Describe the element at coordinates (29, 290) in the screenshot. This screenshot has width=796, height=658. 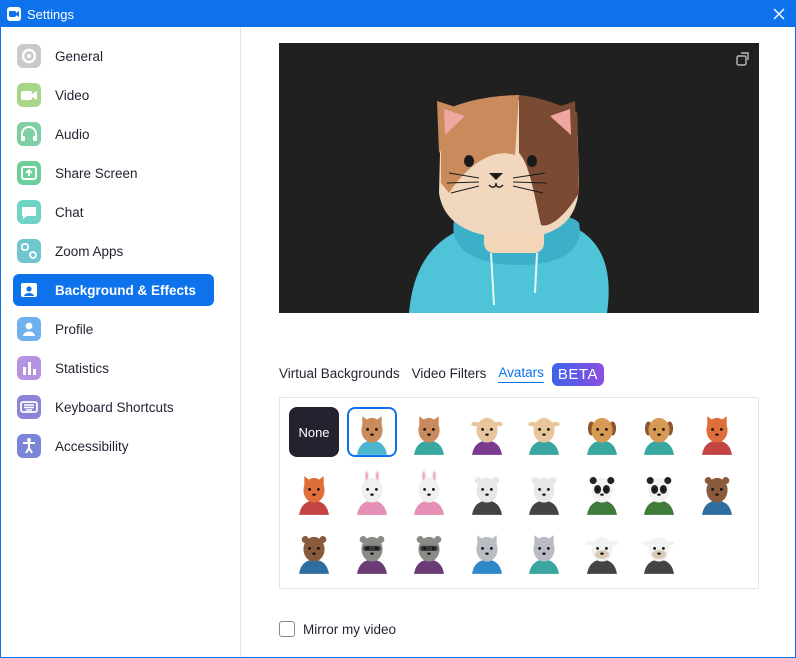
I see `person-background-icon` at that location.